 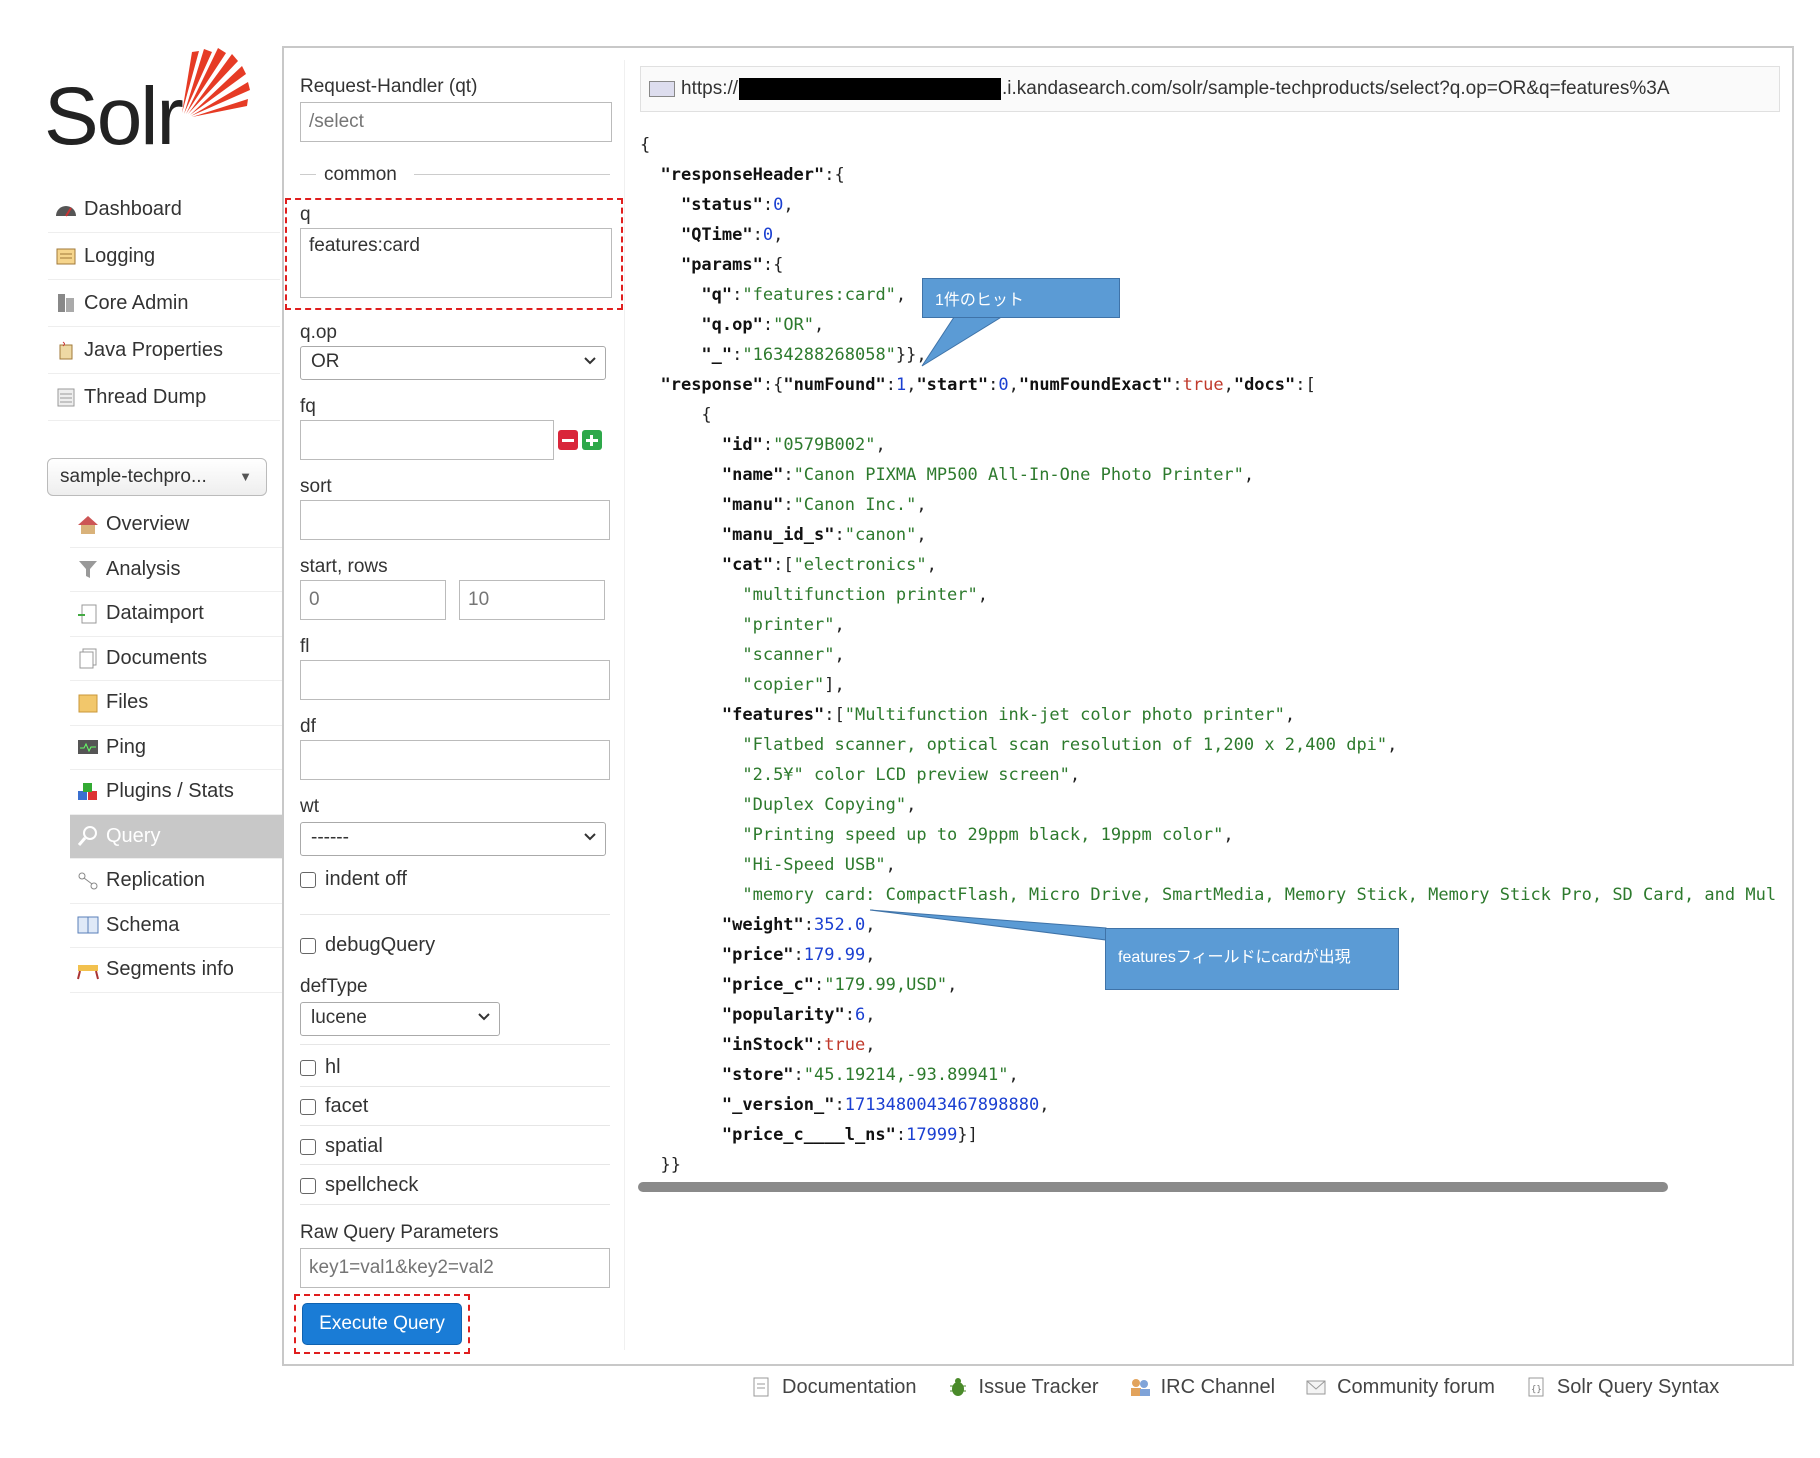 I want to click on core-nav-overview: Overview, so click(x=176, y=525).